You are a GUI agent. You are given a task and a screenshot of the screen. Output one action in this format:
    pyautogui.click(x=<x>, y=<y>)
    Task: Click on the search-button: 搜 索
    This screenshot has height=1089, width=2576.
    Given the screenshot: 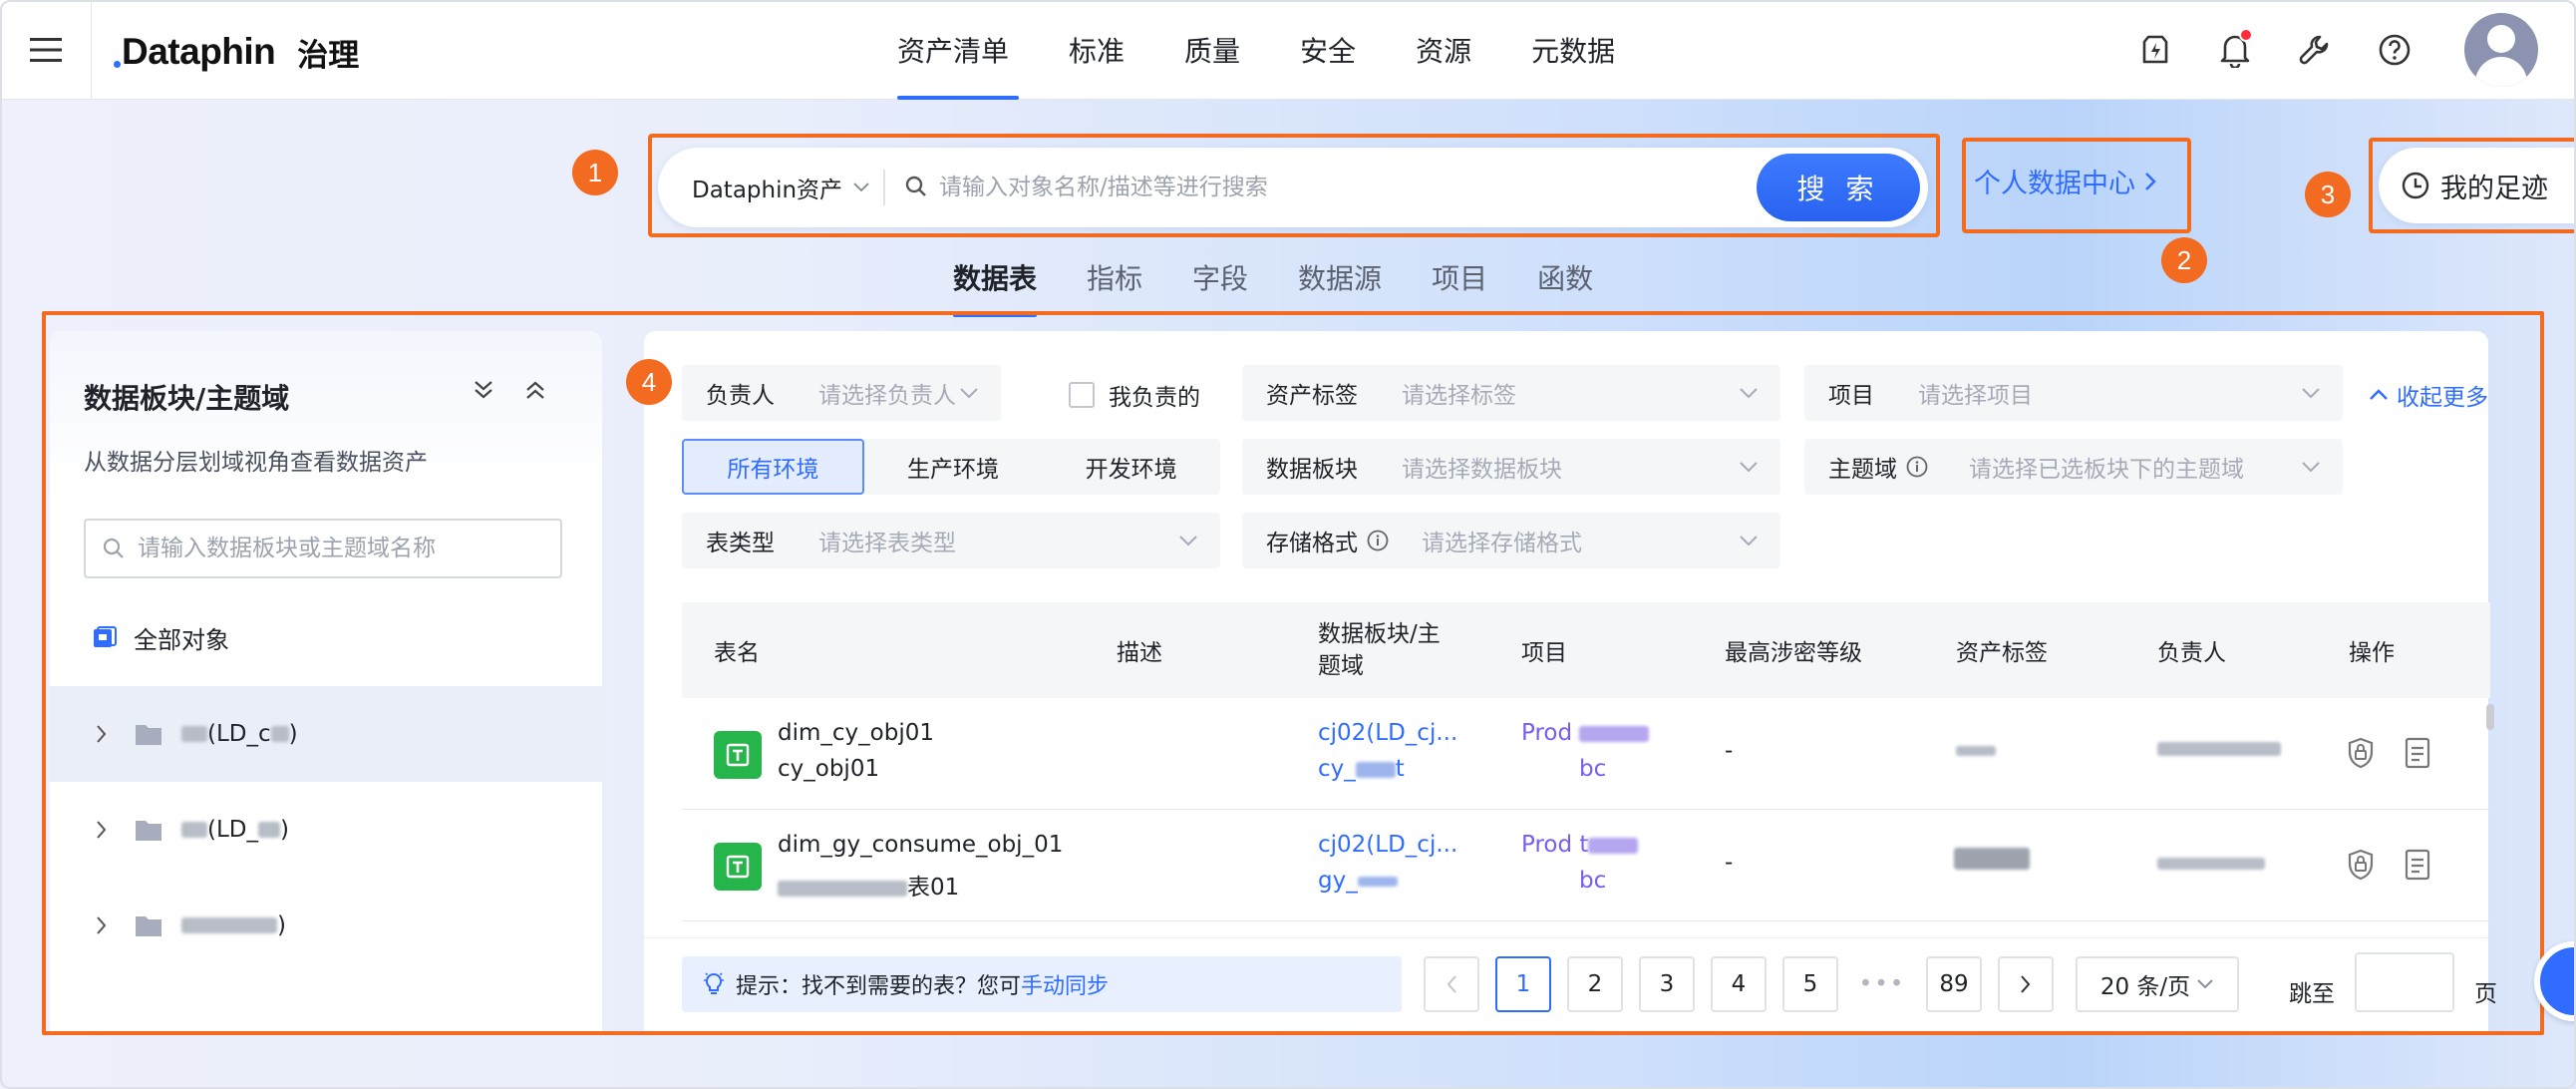 What is the action you would take?
    pyautogui.click(x=1838, y=187)
    